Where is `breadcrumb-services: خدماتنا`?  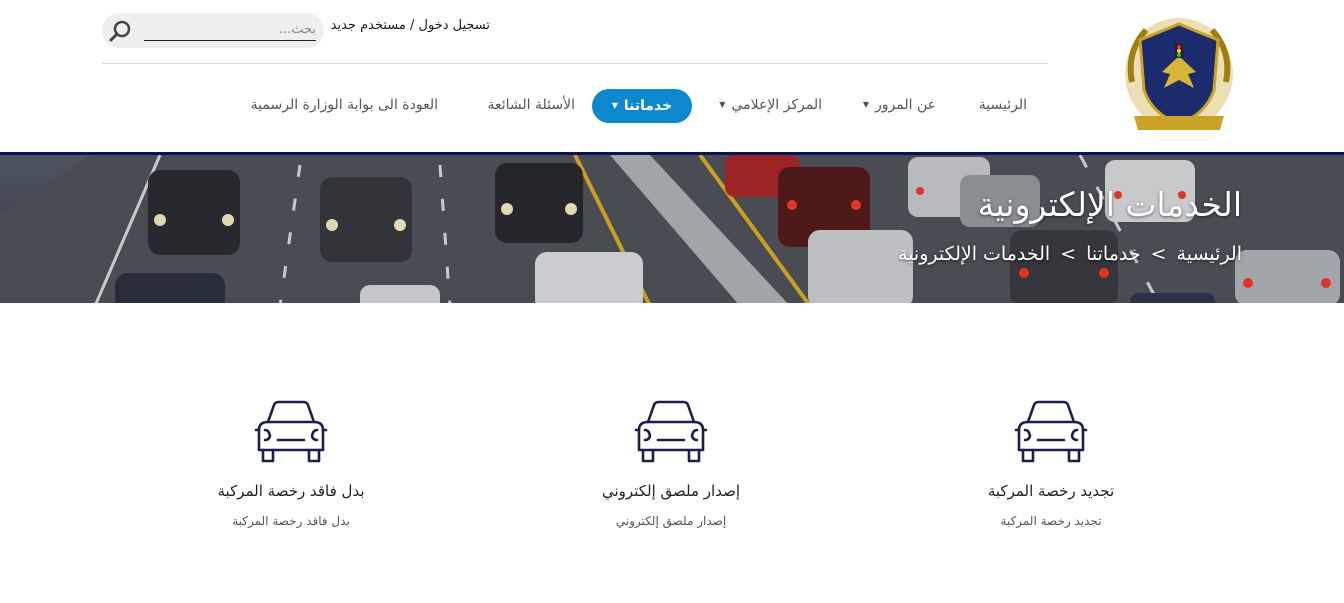
breadcrumb-services: خدماتنا is located at coordinates (1113, 254).